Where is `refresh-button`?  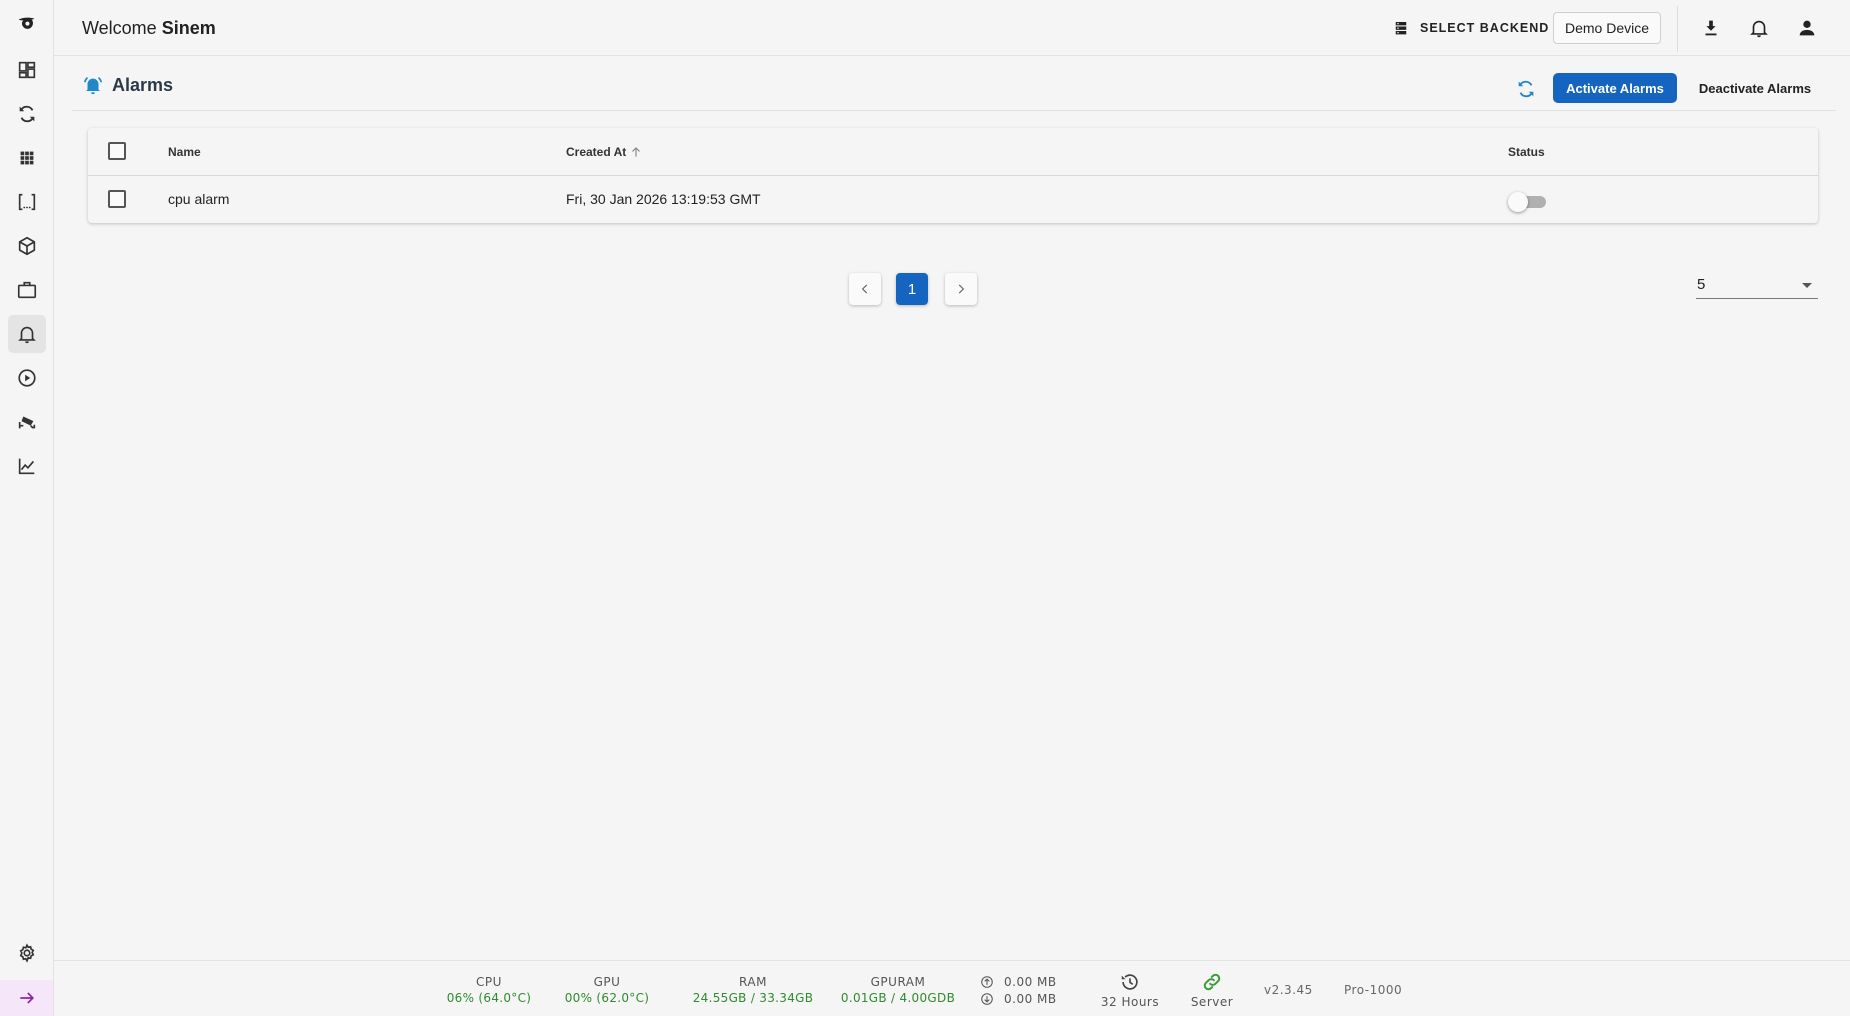 refresh-button is located at coordinates (1526, 89).